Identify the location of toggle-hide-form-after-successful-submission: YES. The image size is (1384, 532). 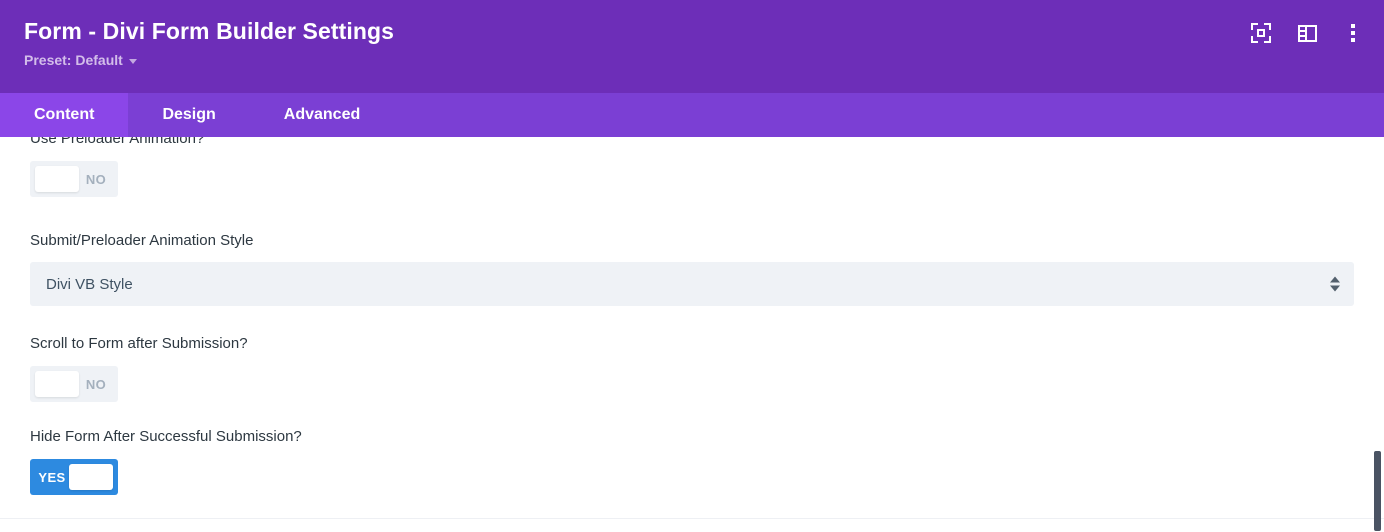
(74, 477).